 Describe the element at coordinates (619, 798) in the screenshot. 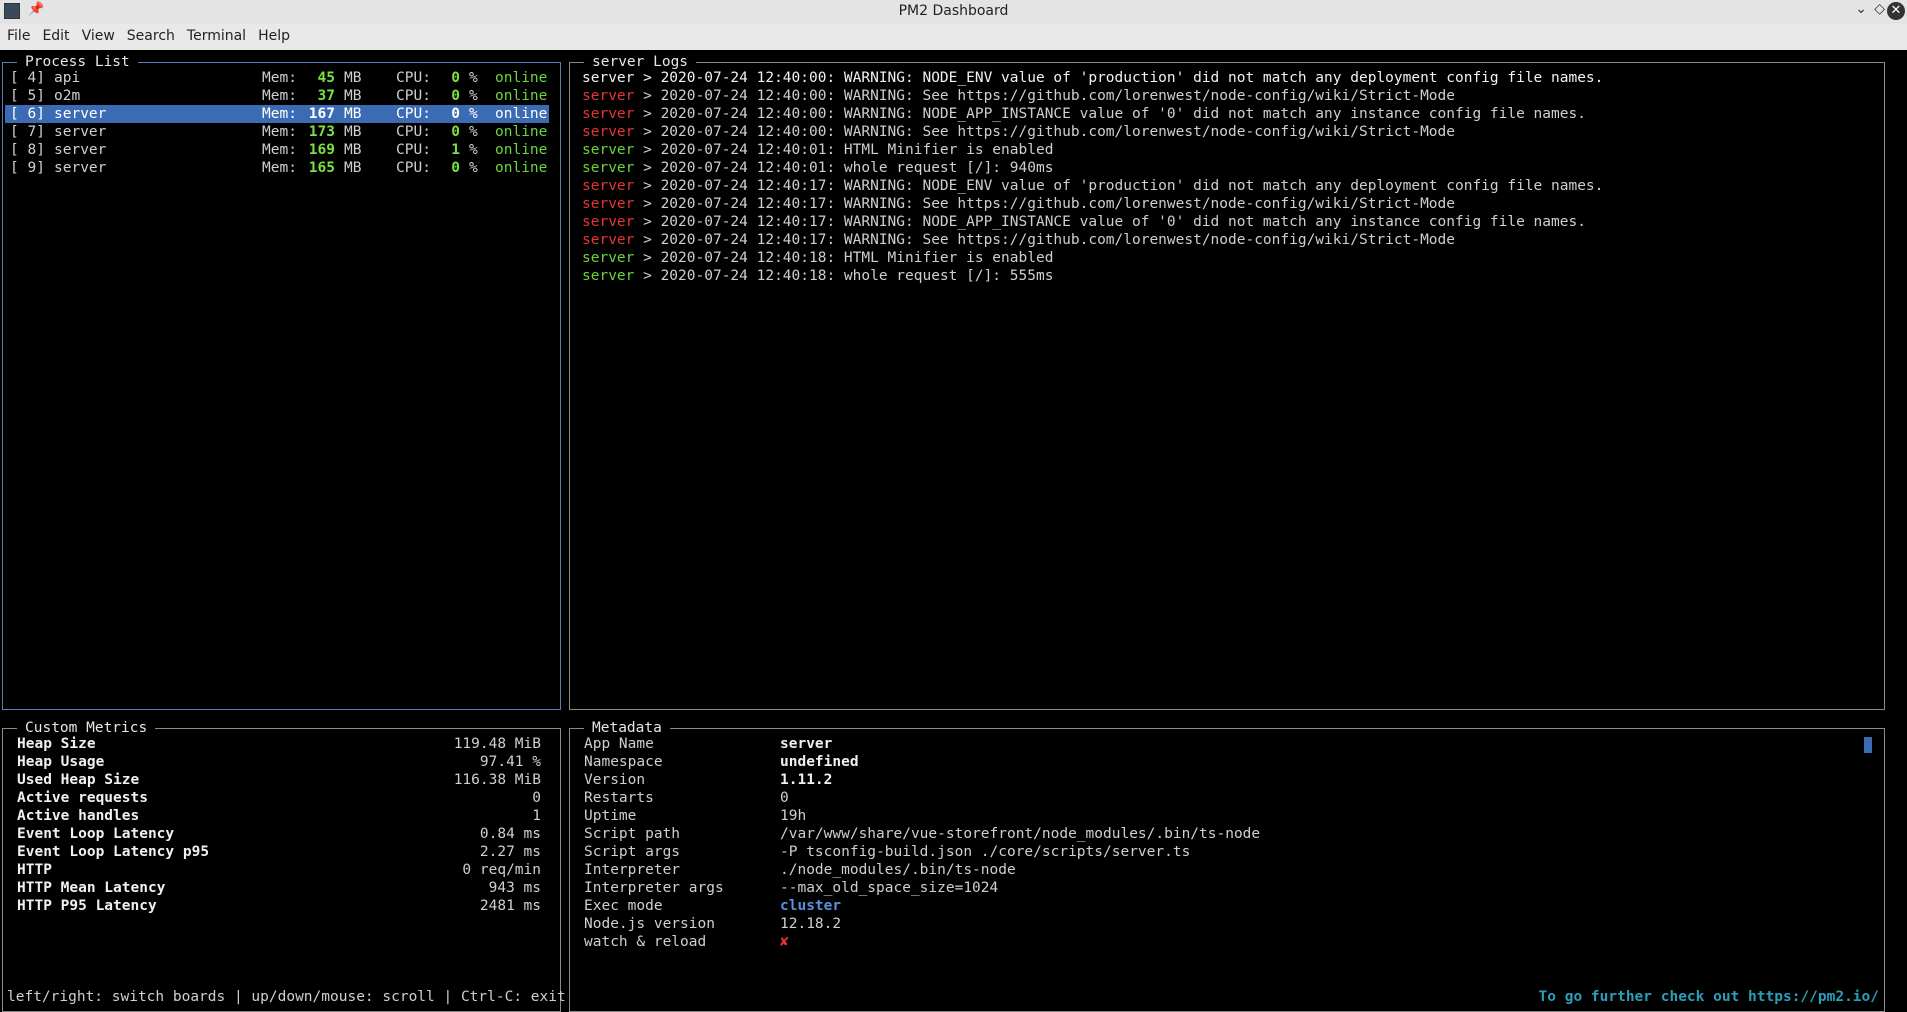

I see `metadata-key: Restarts` at that location.